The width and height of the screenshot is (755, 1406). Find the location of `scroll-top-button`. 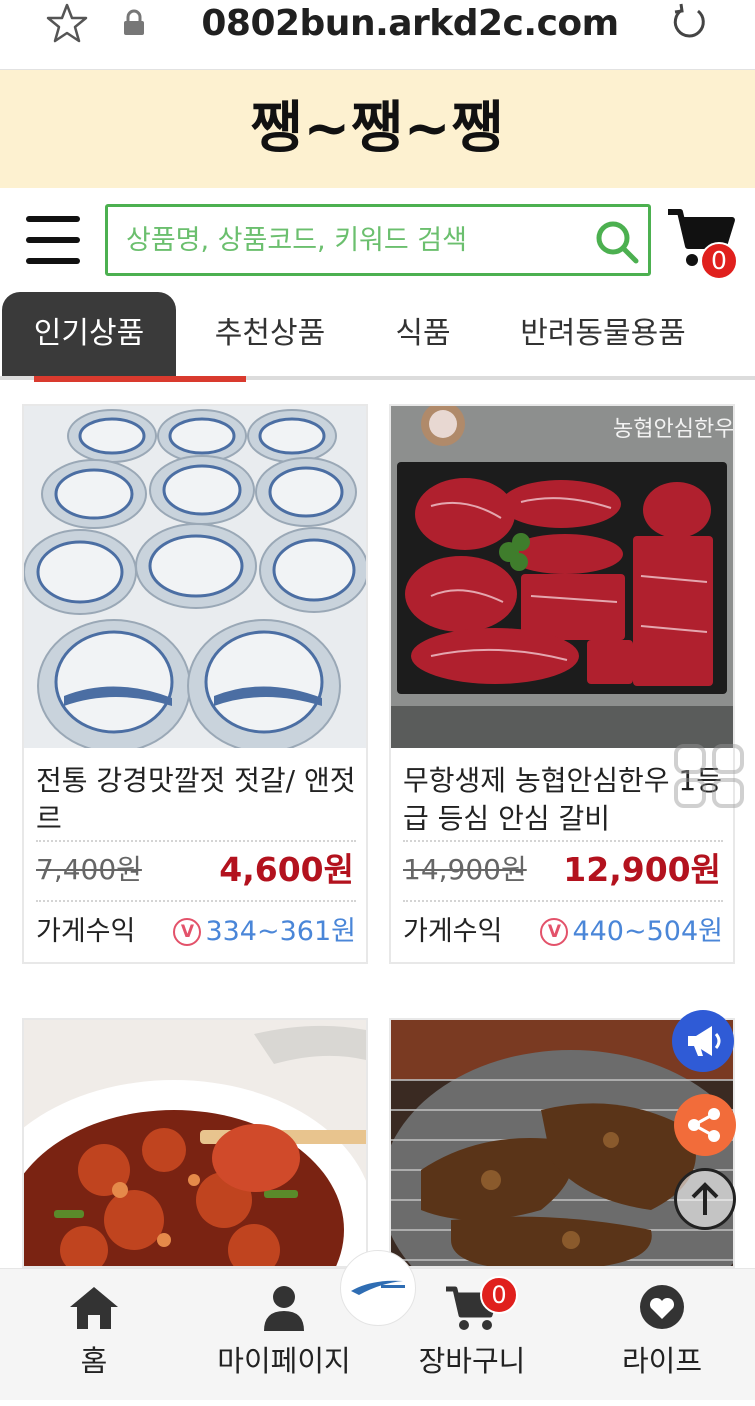

scroll-top-button is located at coordinates (705, 1199).